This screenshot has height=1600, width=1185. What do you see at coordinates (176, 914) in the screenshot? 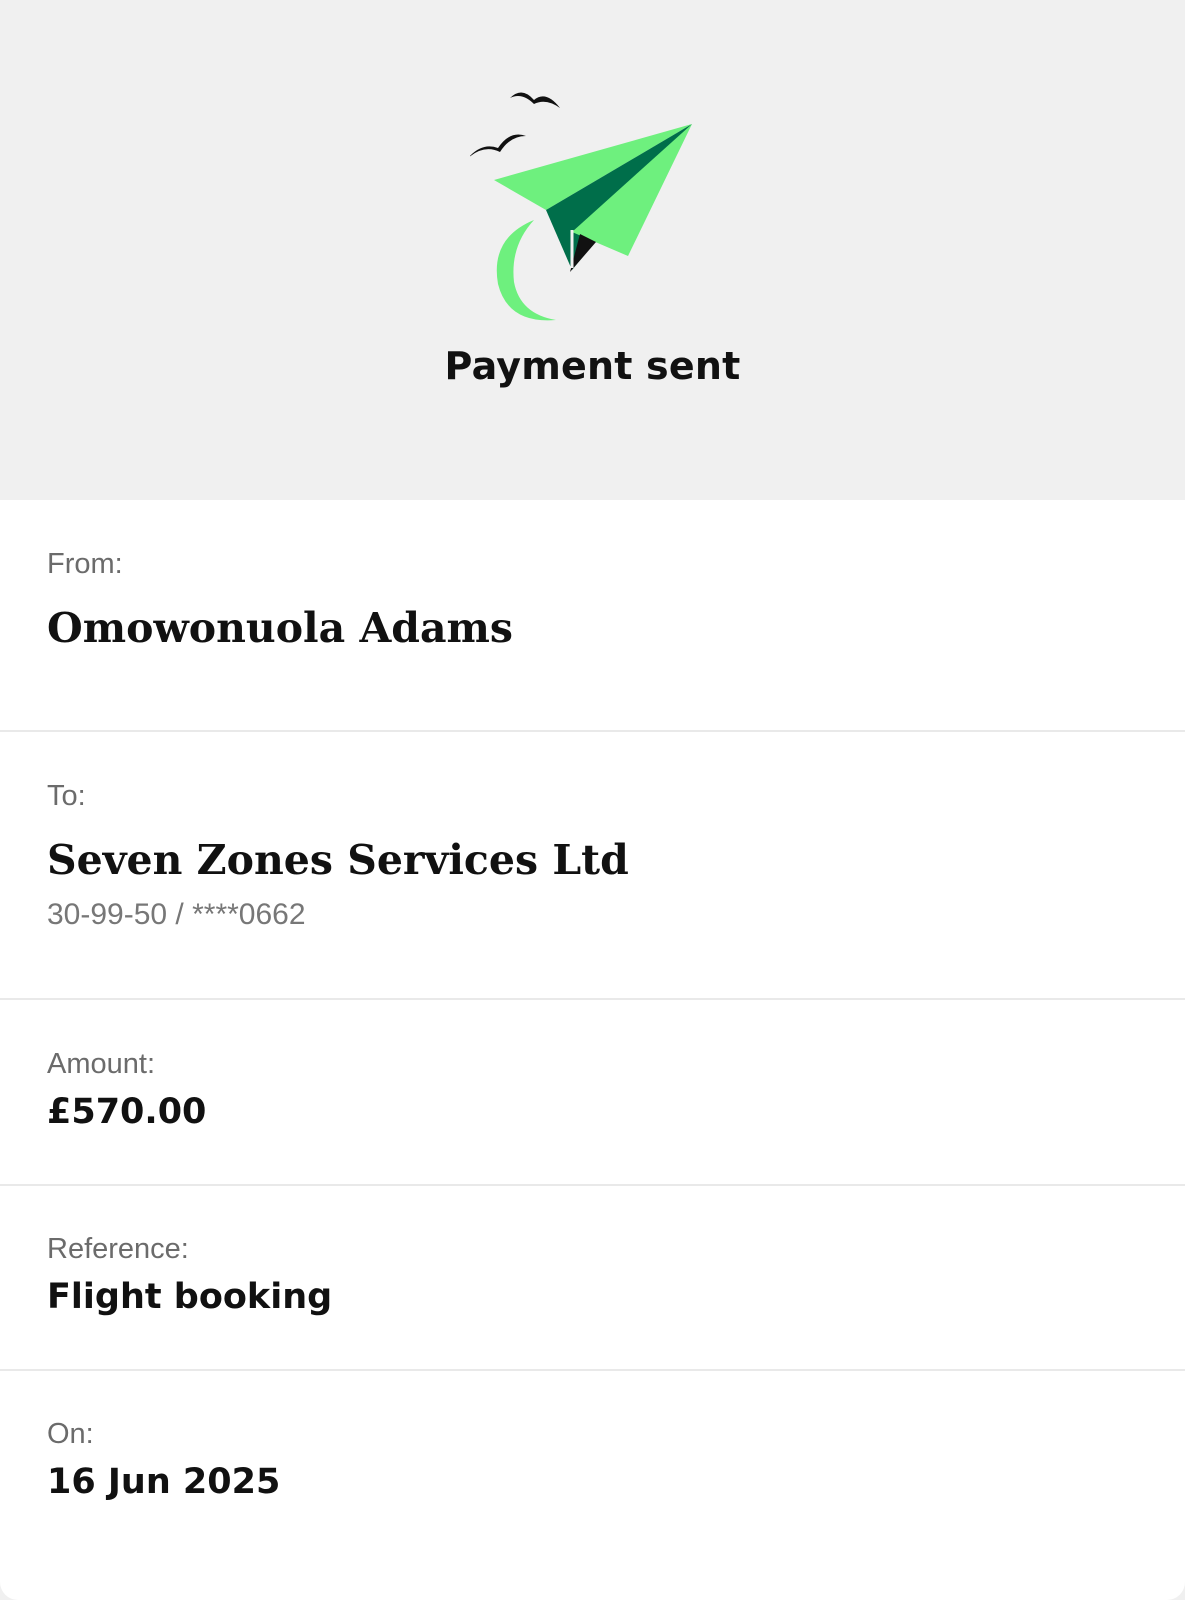
I see `recipient-account: 30-99-50 / ****0662` at bounding box center [176, 914].